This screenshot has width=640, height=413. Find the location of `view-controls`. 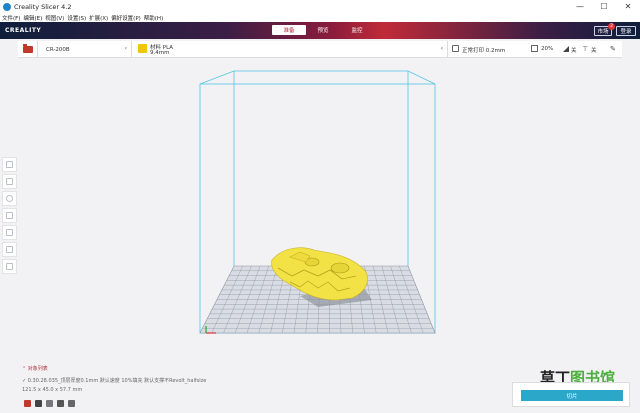

view-controls is located at coordinates (51, 403).